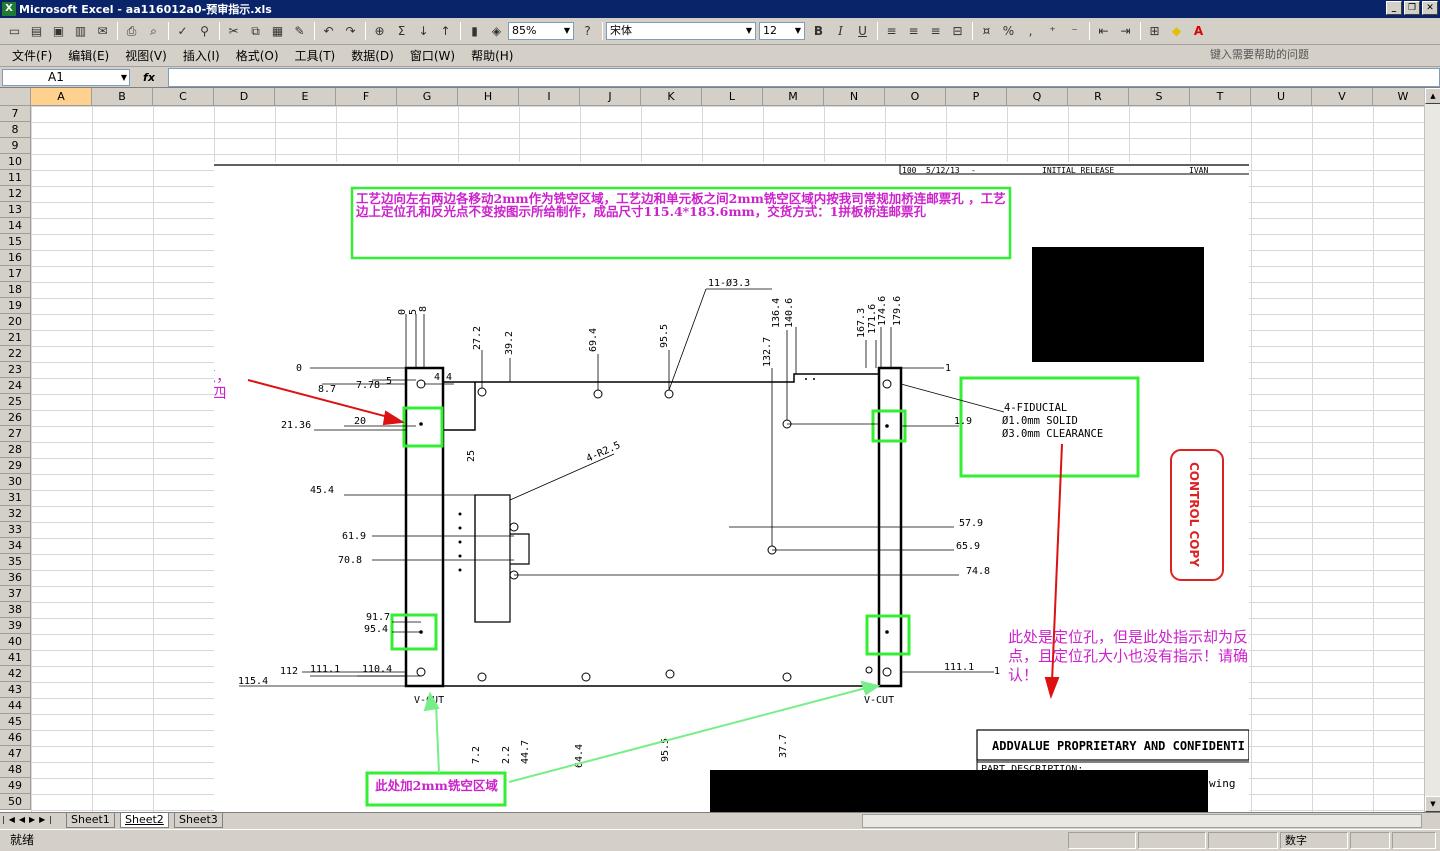  Describe the element at coordinates (350, 31) in the screenshot. I see `redo-icon: ↷` at that location.